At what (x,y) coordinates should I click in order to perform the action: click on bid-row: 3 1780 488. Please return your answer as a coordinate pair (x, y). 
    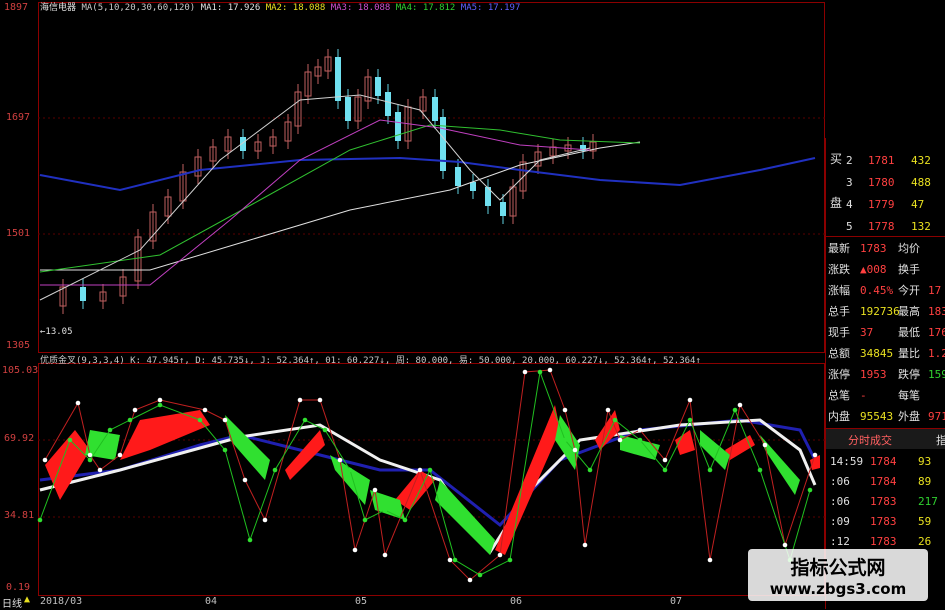
    Looking at the image, I should click on (885, 183).